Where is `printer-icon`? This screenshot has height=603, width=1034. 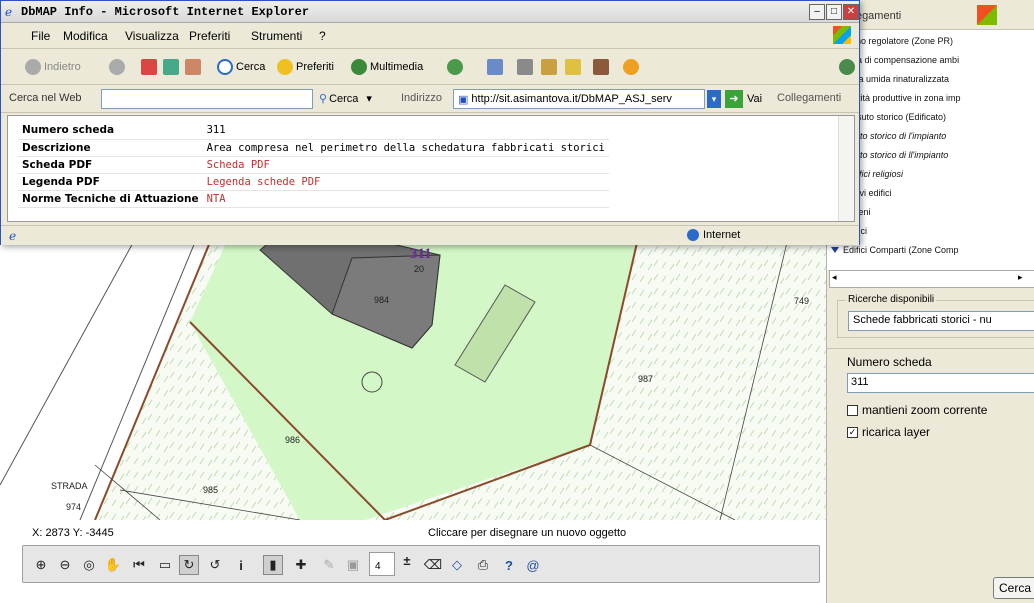 printer-icon is located at coordinates (525, 67).